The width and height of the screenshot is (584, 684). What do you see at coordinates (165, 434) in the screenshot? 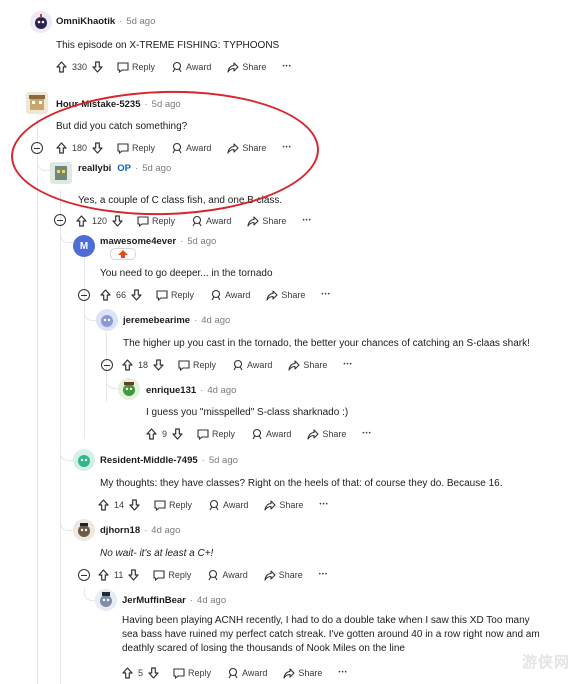
I see `vote-count: 9` at bounding box center [165, 434].